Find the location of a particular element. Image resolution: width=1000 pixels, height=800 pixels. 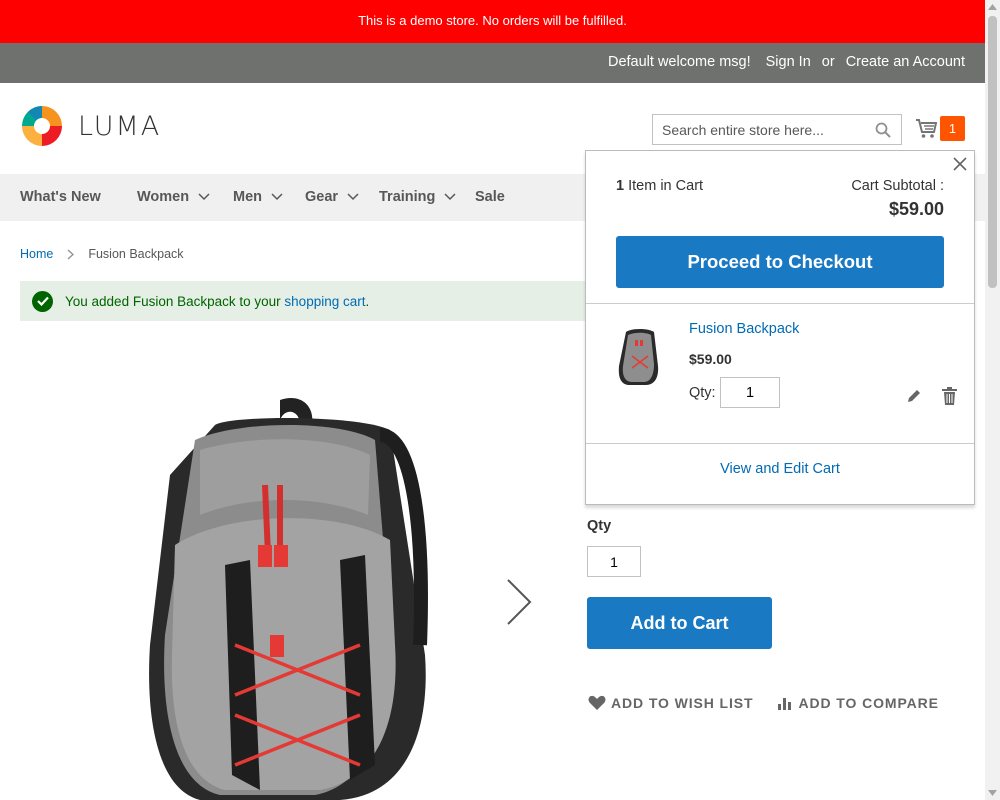

luma-logo: LUMA is located at coordinates (90, 126).